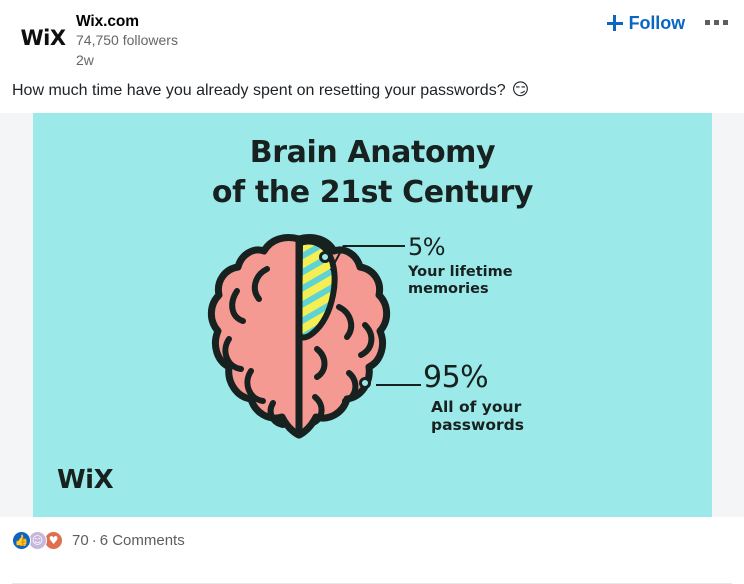 The image size is (744, 584). I want to click on callout-95-desc-line2: passwords, so click(477, 425).